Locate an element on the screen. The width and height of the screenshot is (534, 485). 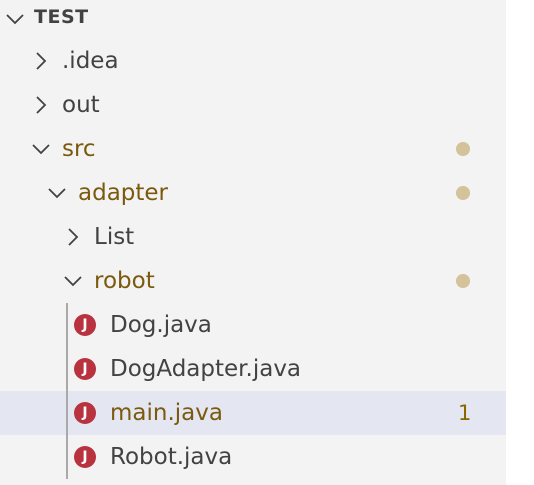
tree-item-label: robot is located at coordinates (124, 281).